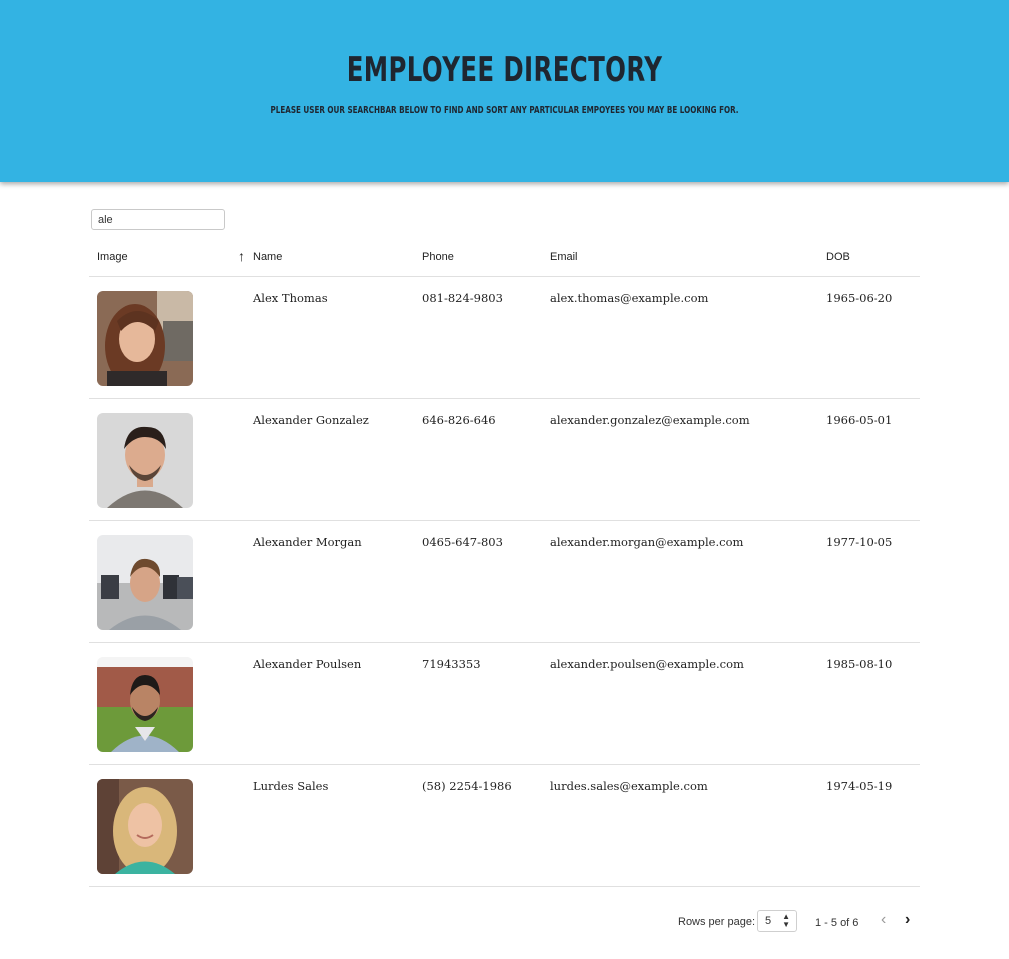 This screenshot has height=959, width=1009. Describe the element at coordinates (290, 298) in the screenshot. I see `employee-name: Alex Thomas` at that location.